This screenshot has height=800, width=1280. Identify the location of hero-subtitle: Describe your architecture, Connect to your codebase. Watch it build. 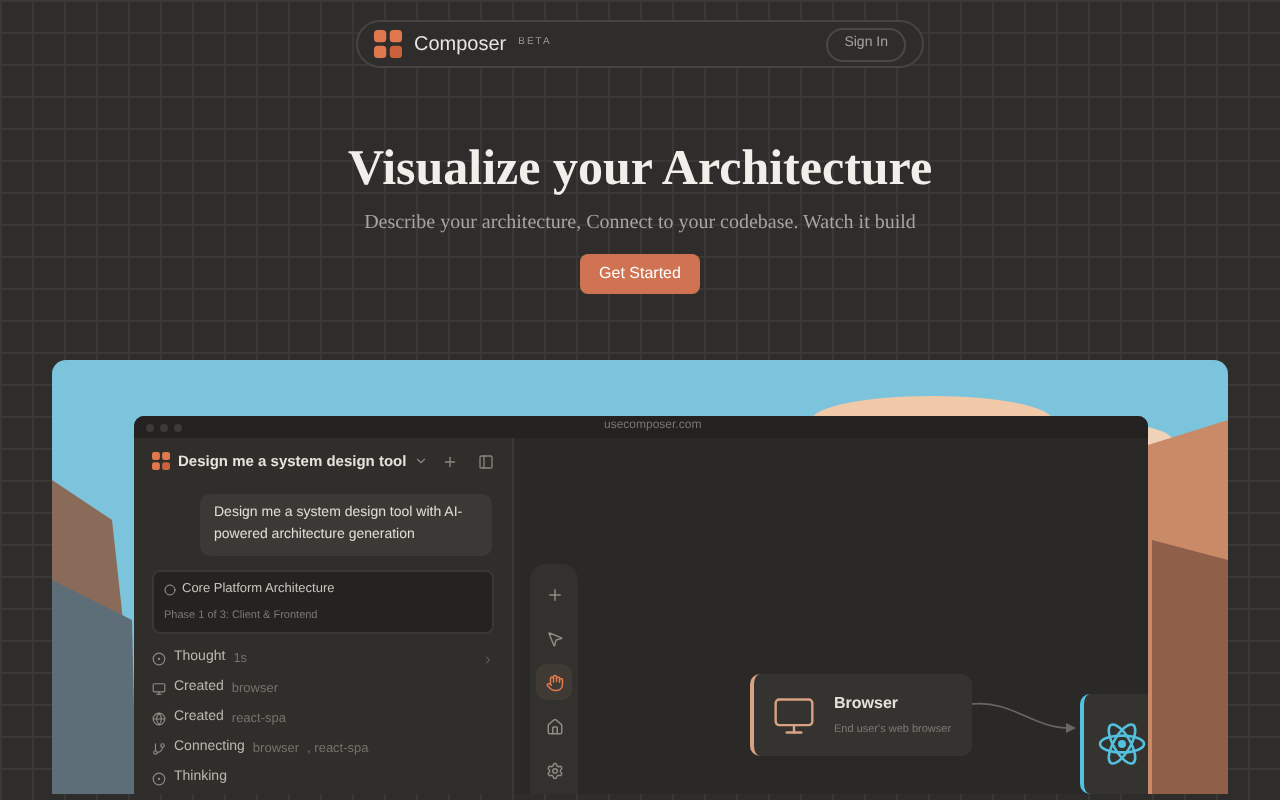
(640, 224).